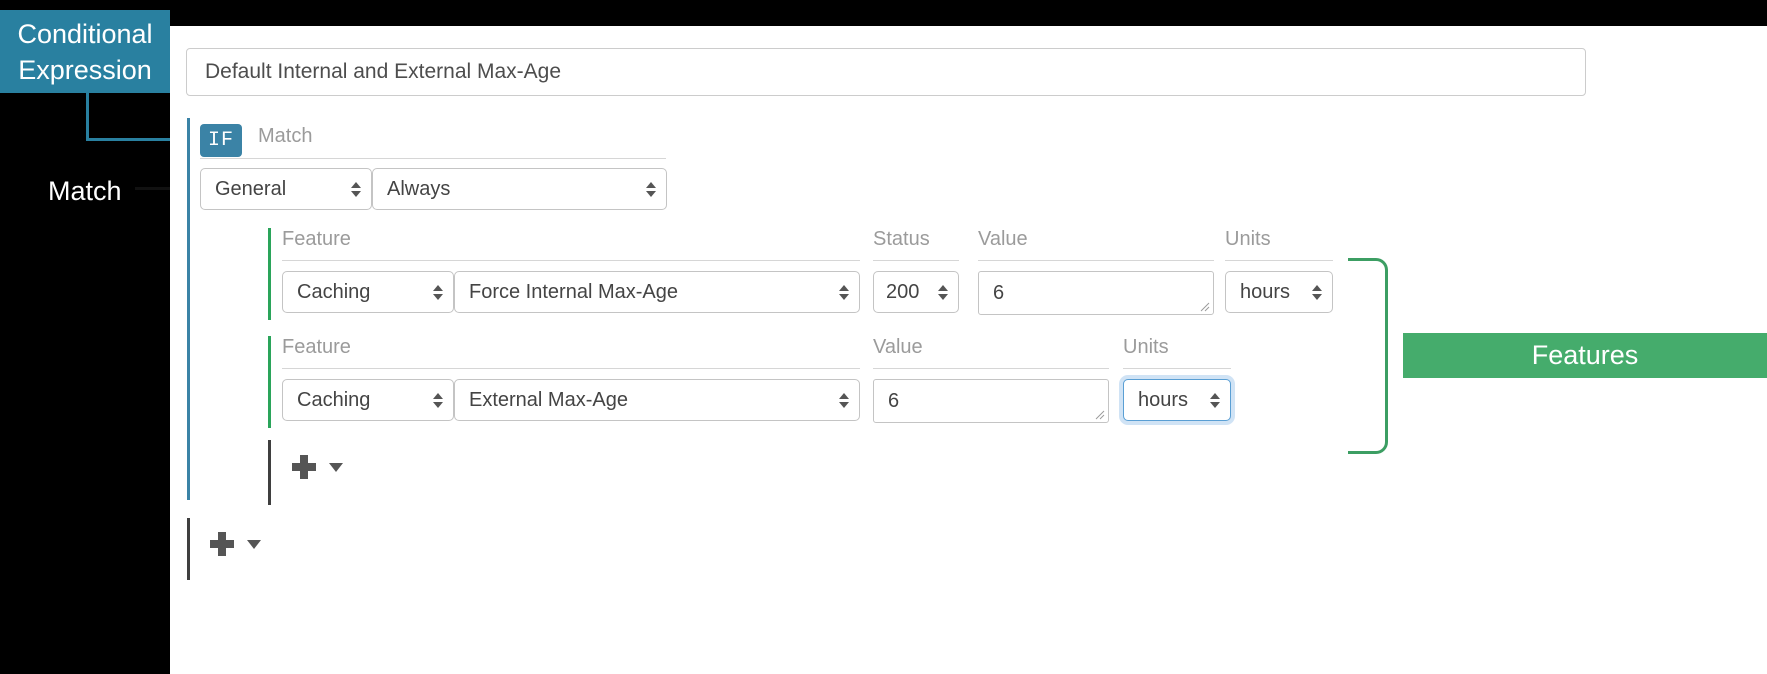  Describe the element at coordinates (235, 544) in the screenshot. I see `add-rule-button` at that location.